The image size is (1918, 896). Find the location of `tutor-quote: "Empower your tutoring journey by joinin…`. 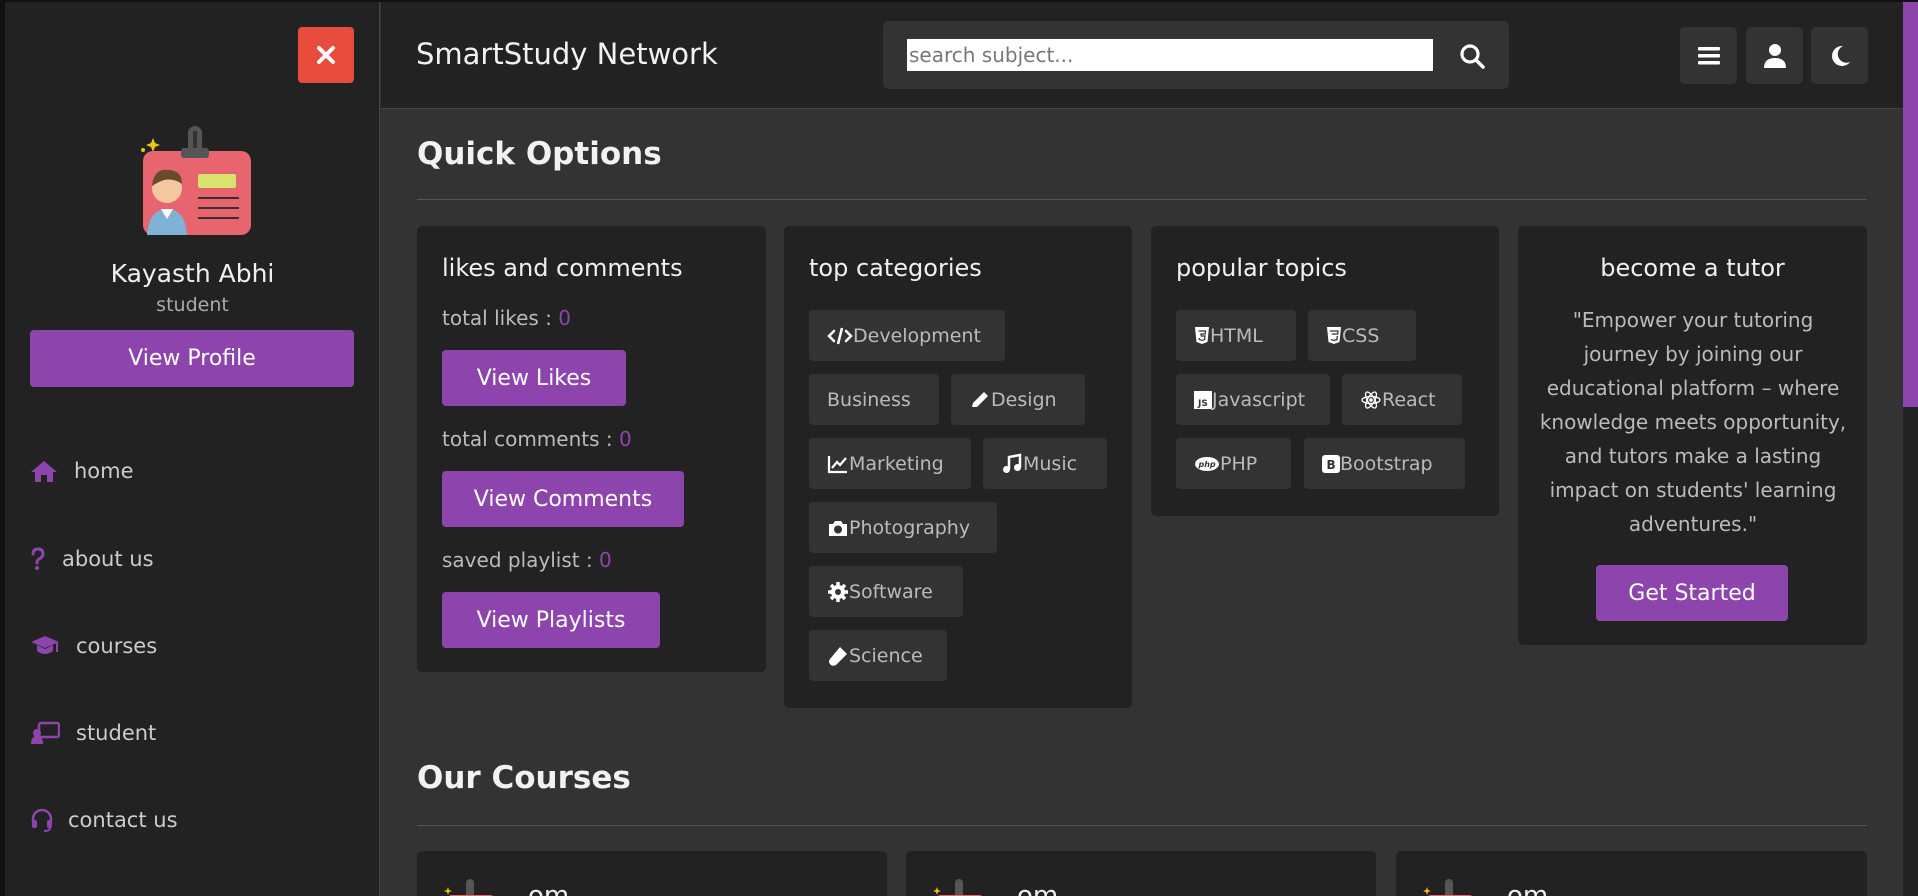

tutor-quote: "Empower your tutoring journey by joinin… is located at coordinates (1693, 422).